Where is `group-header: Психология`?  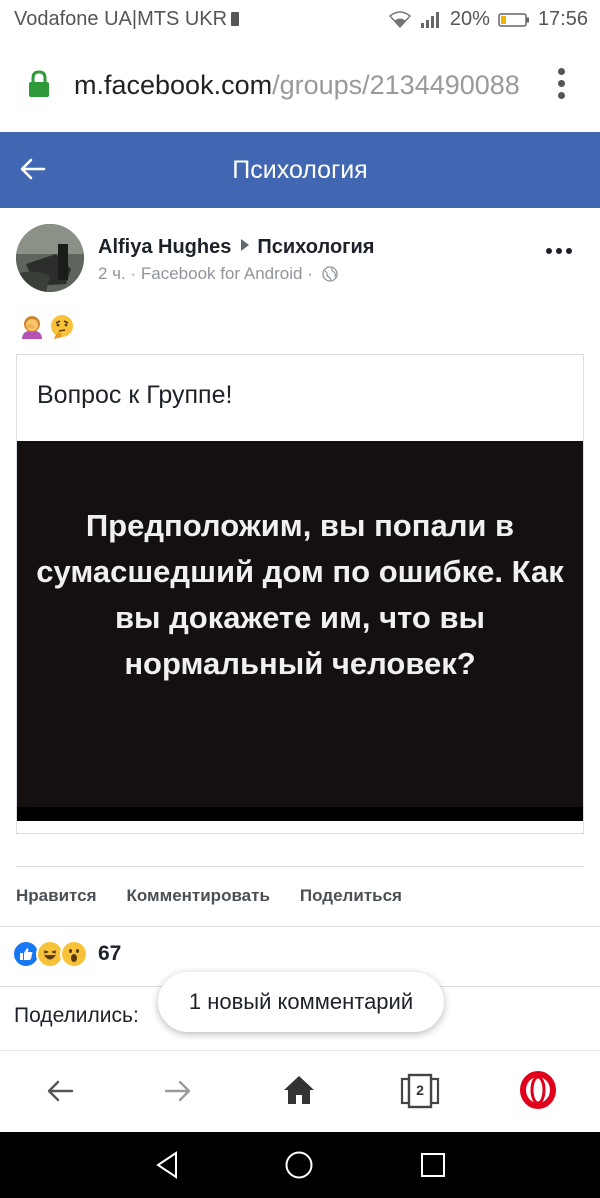
group-header: Психология is located at coordinates (300, 170).